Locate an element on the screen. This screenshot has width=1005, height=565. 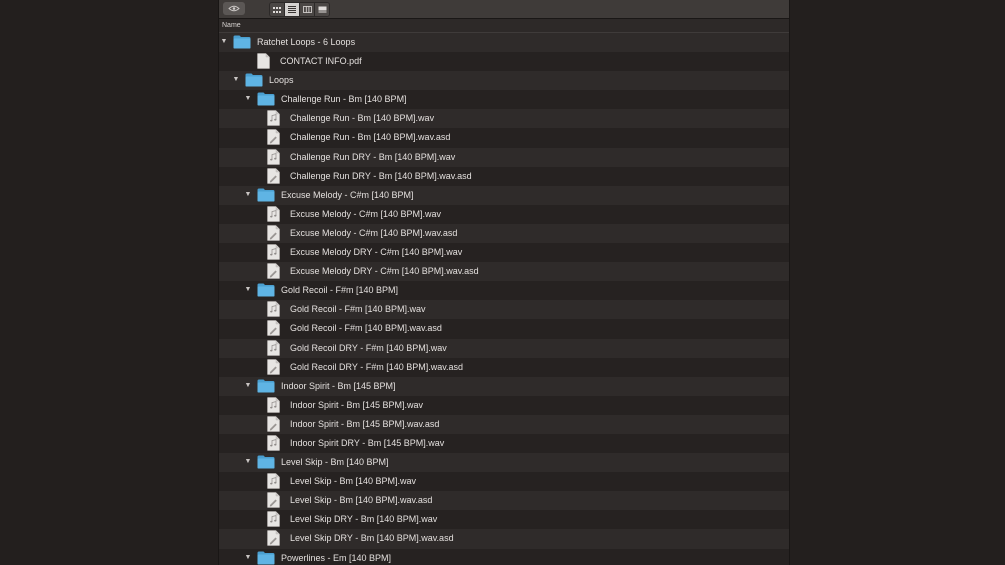
folder-row: ▼ Indoor Spirit - Bm [145 BPM] is located at coordinates (504, 386).